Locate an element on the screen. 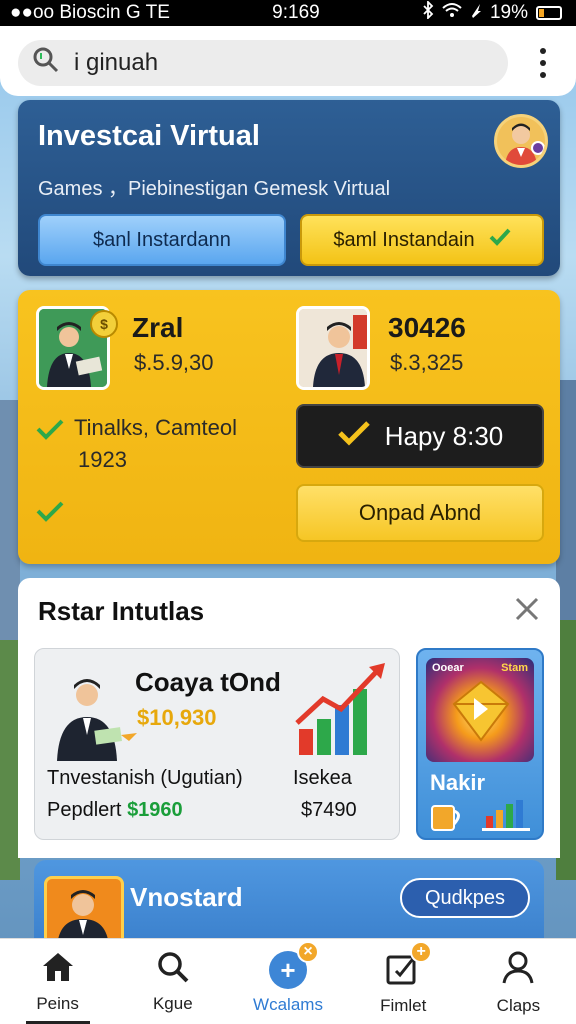  mug-icon is located at coordinates (447, 819).